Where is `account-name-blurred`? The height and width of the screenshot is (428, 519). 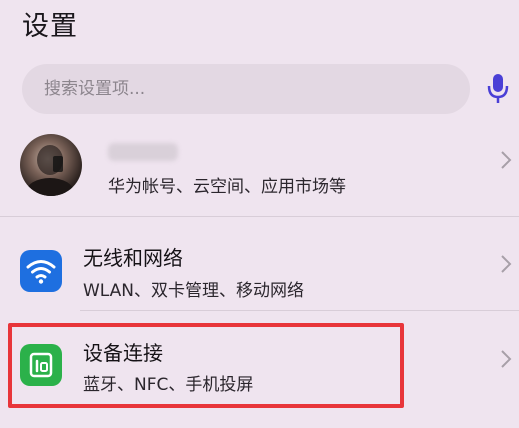
account-name-blurred is located at coordinates (143, 152).